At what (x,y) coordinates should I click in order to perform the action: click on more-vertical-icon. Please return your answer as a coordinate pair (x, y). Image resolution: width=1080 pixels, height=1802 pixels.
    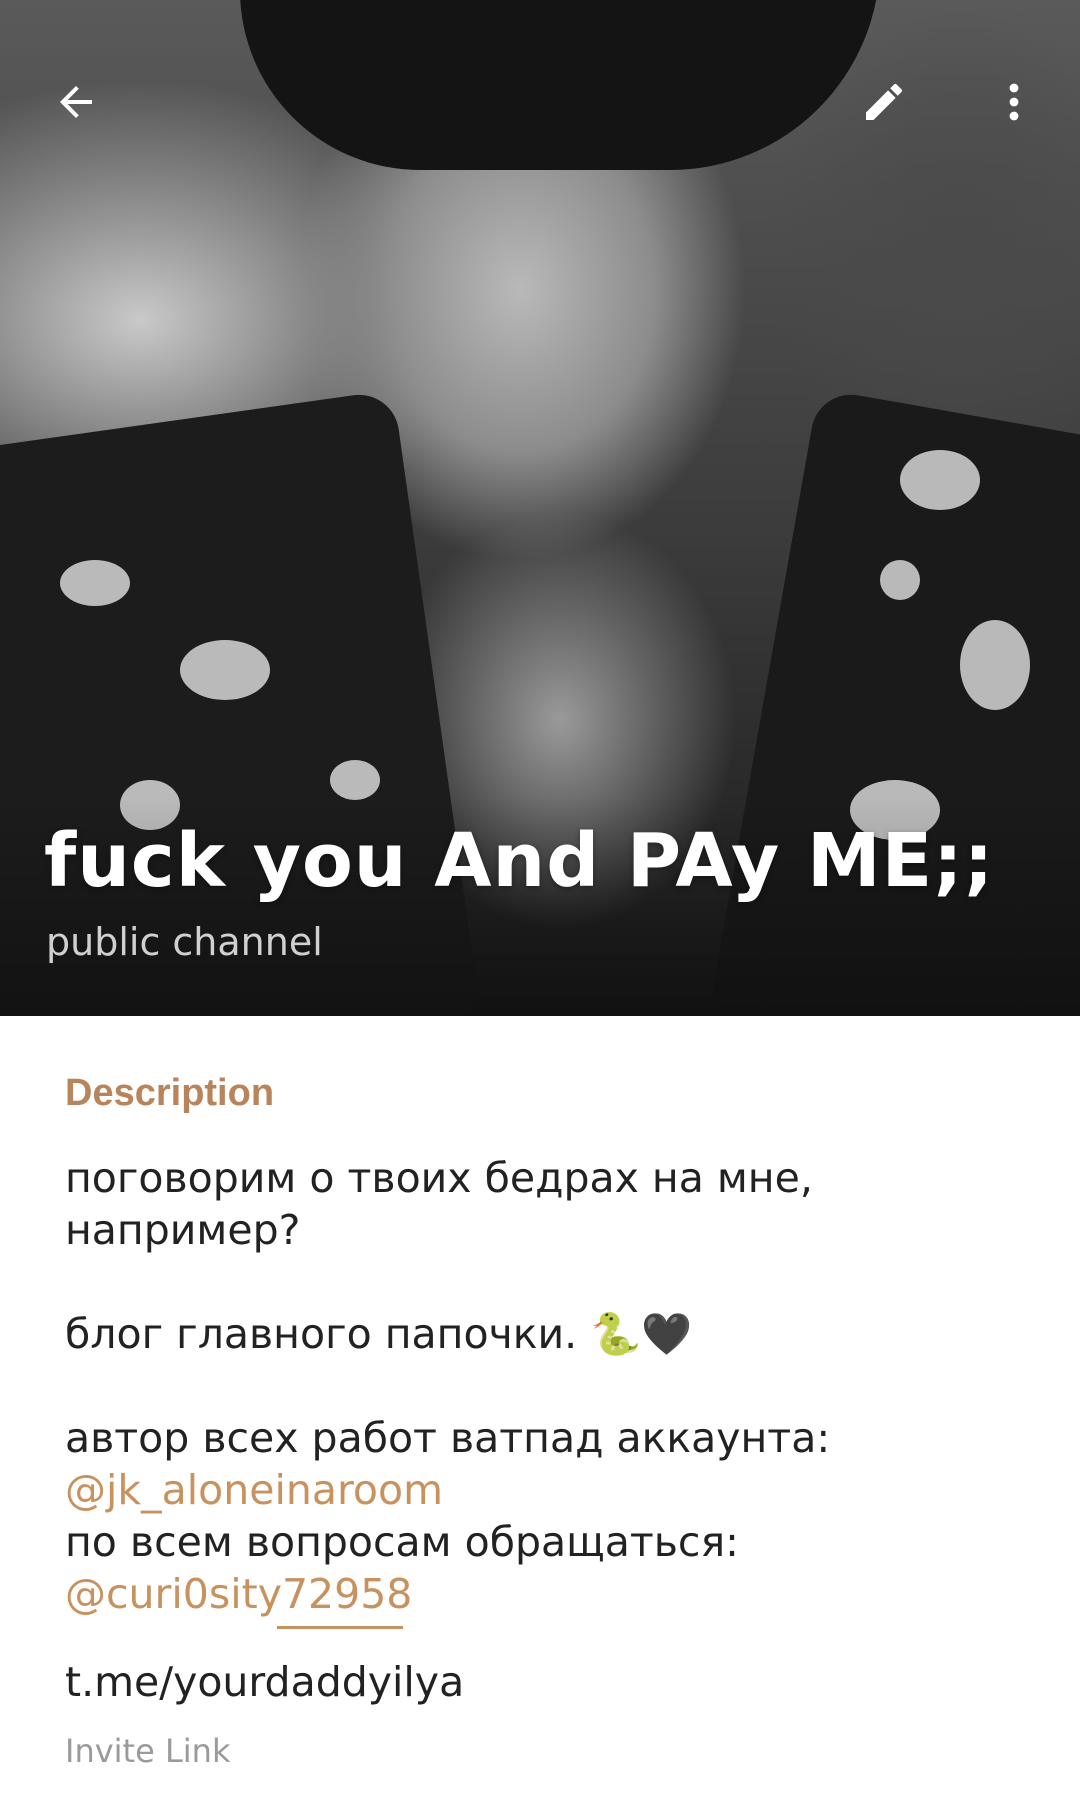
    Looking at the image, I should click on (1014, 102).